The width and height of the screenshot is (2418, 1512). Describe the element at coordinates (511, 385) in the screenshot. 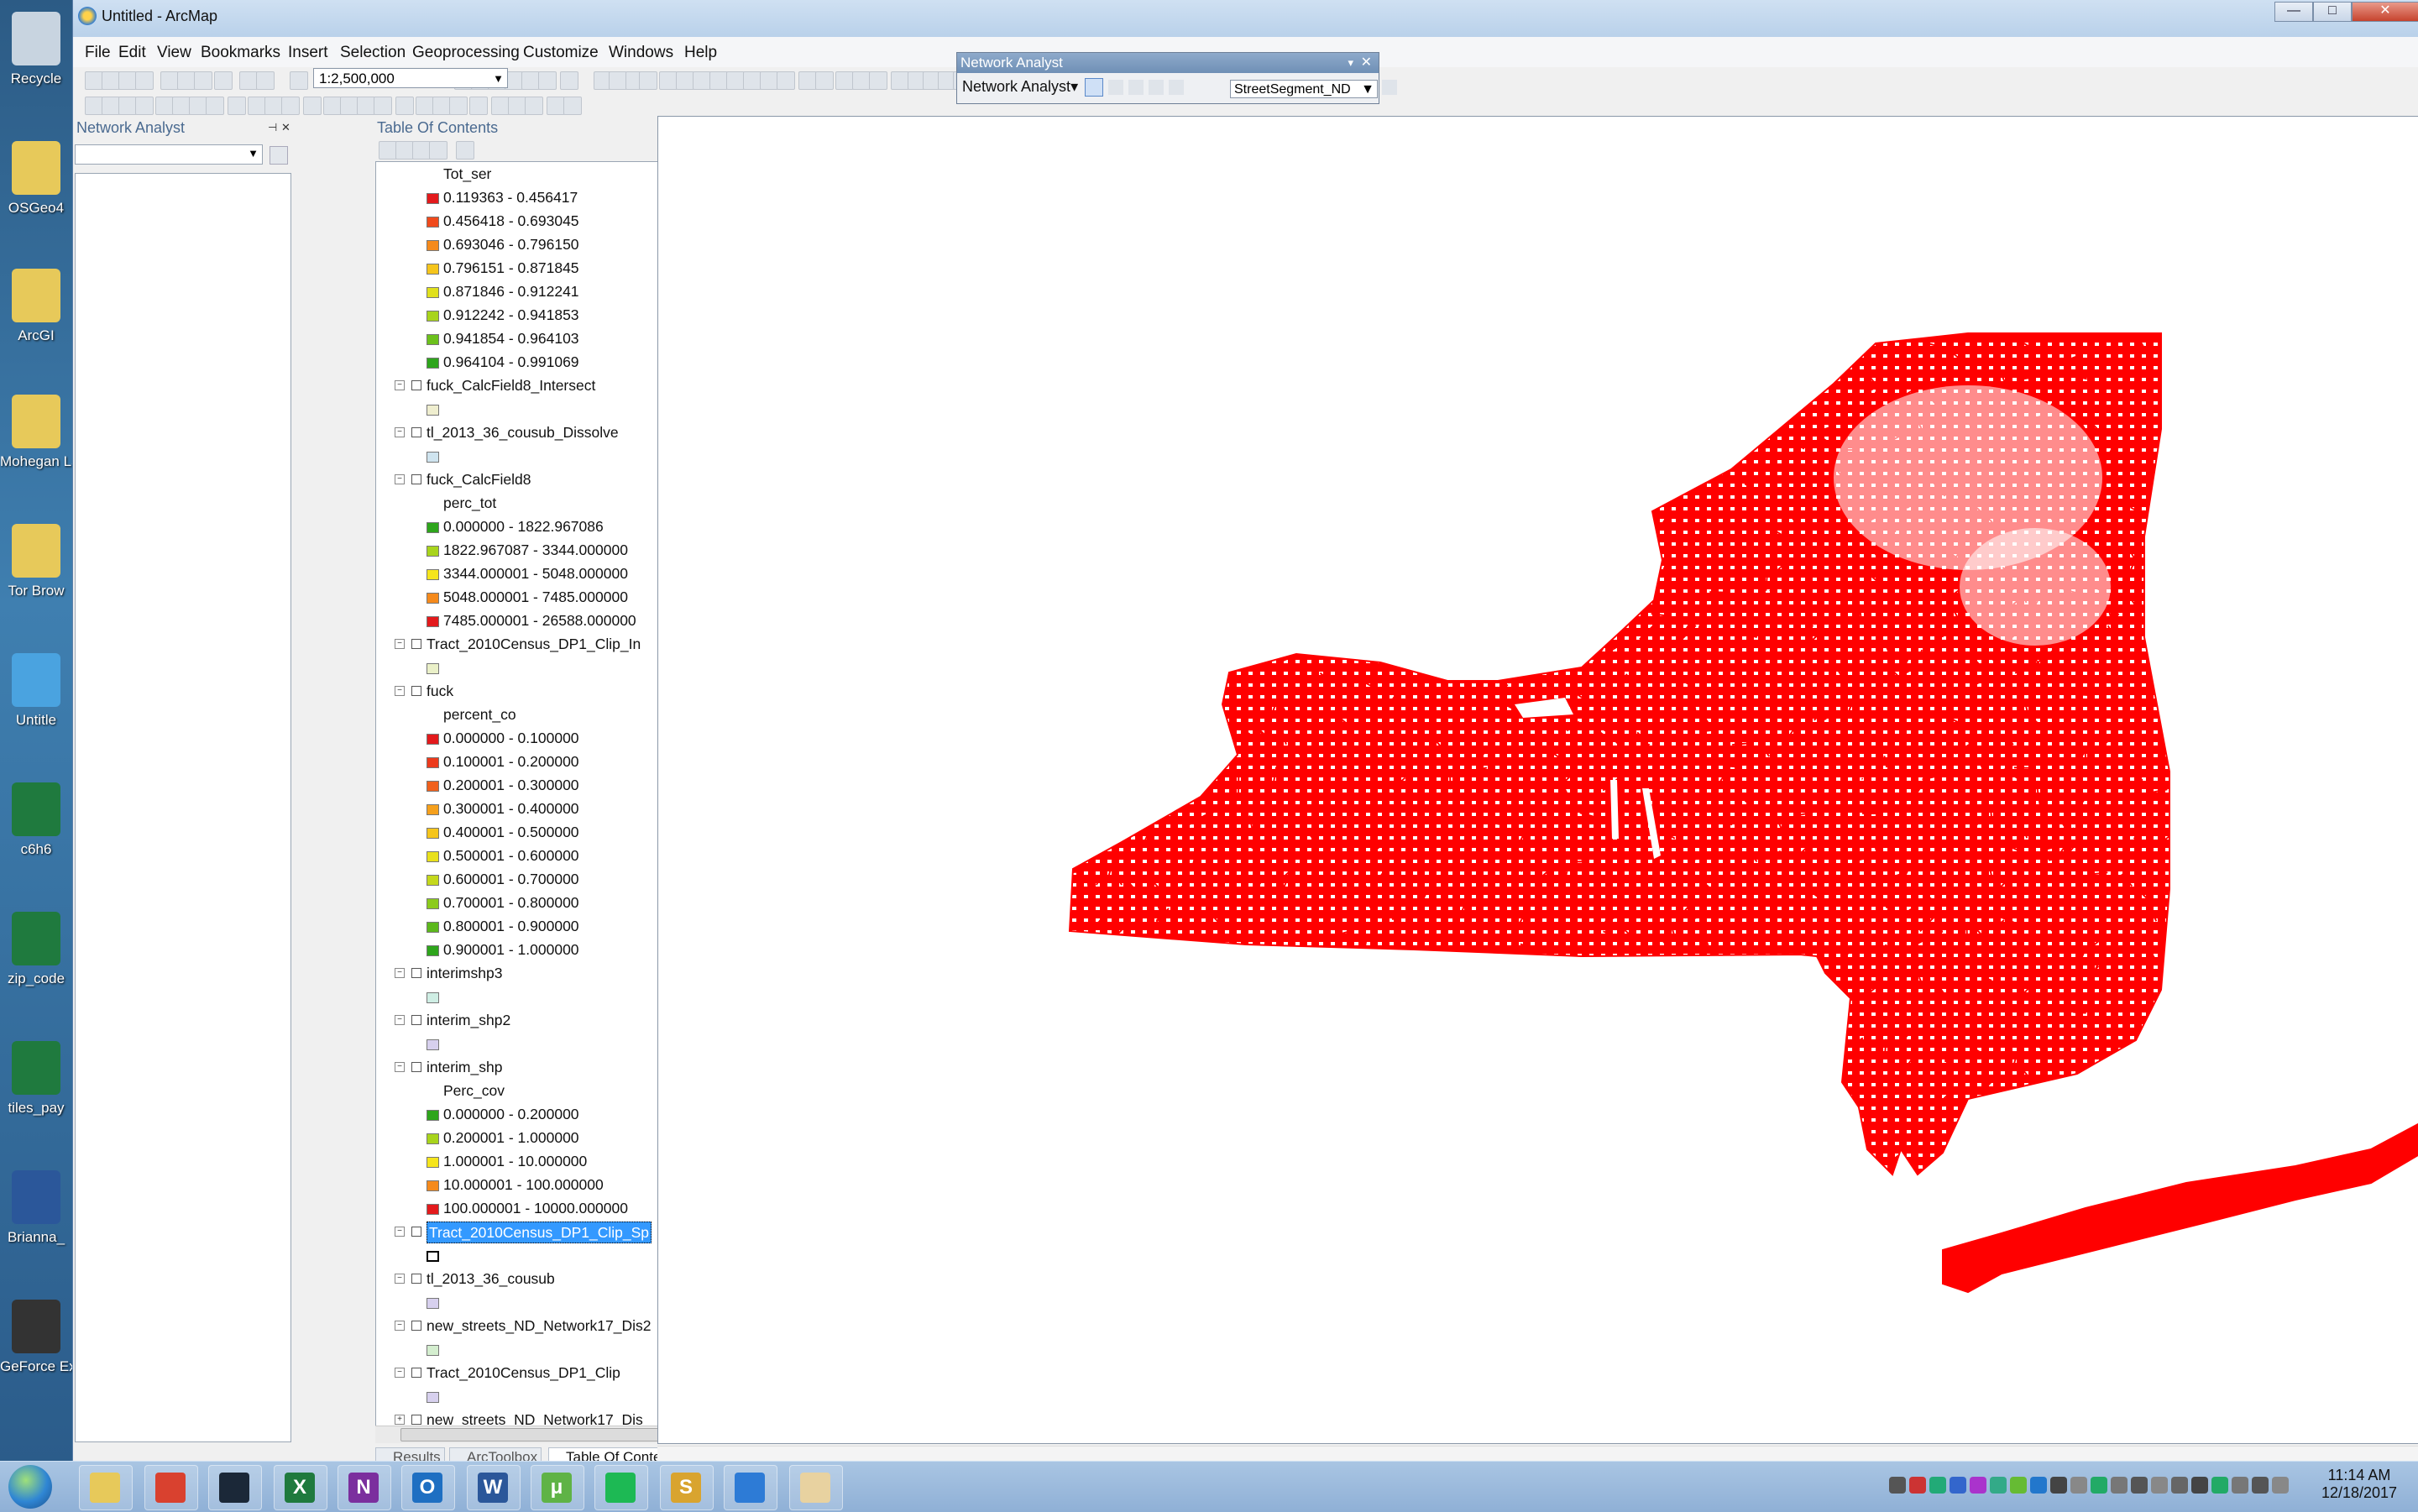

I see `layer-name: fuck_CalcField8_Intersect` at that location.